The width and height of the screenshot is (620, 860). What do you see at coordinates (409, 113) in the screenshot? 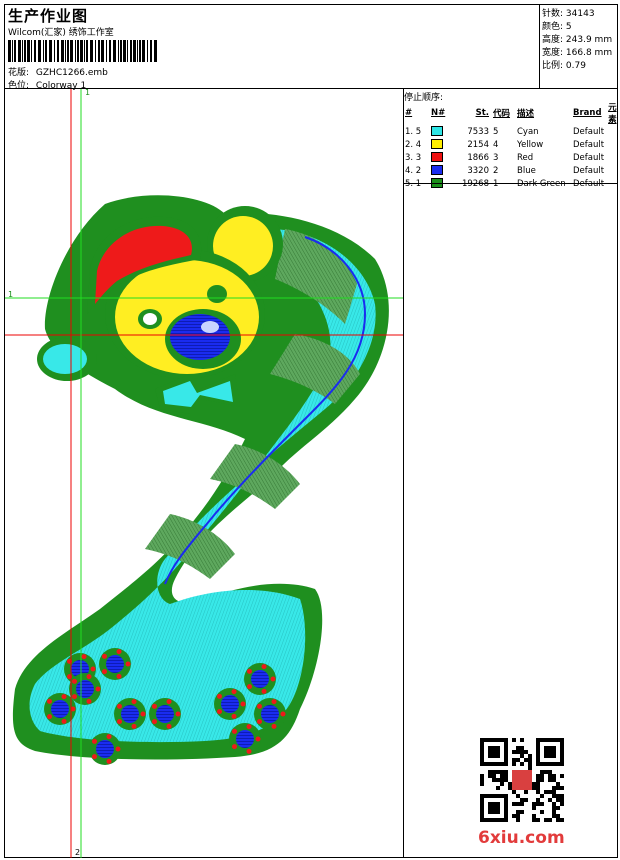
I see `col-index: #` at bounding box center [409, 113].